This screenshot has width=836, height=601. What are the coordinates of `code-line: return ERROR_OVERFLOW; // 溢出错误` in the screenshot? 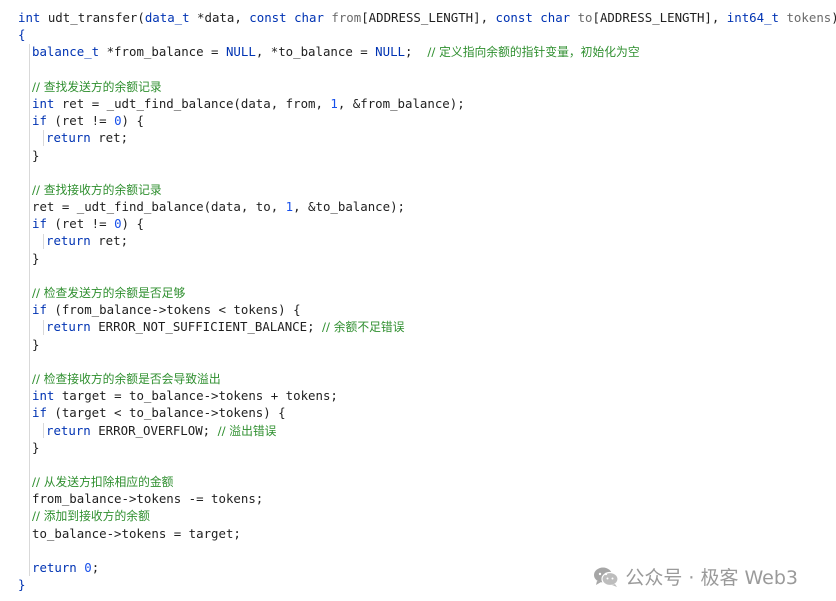 It's located at (423, 430).